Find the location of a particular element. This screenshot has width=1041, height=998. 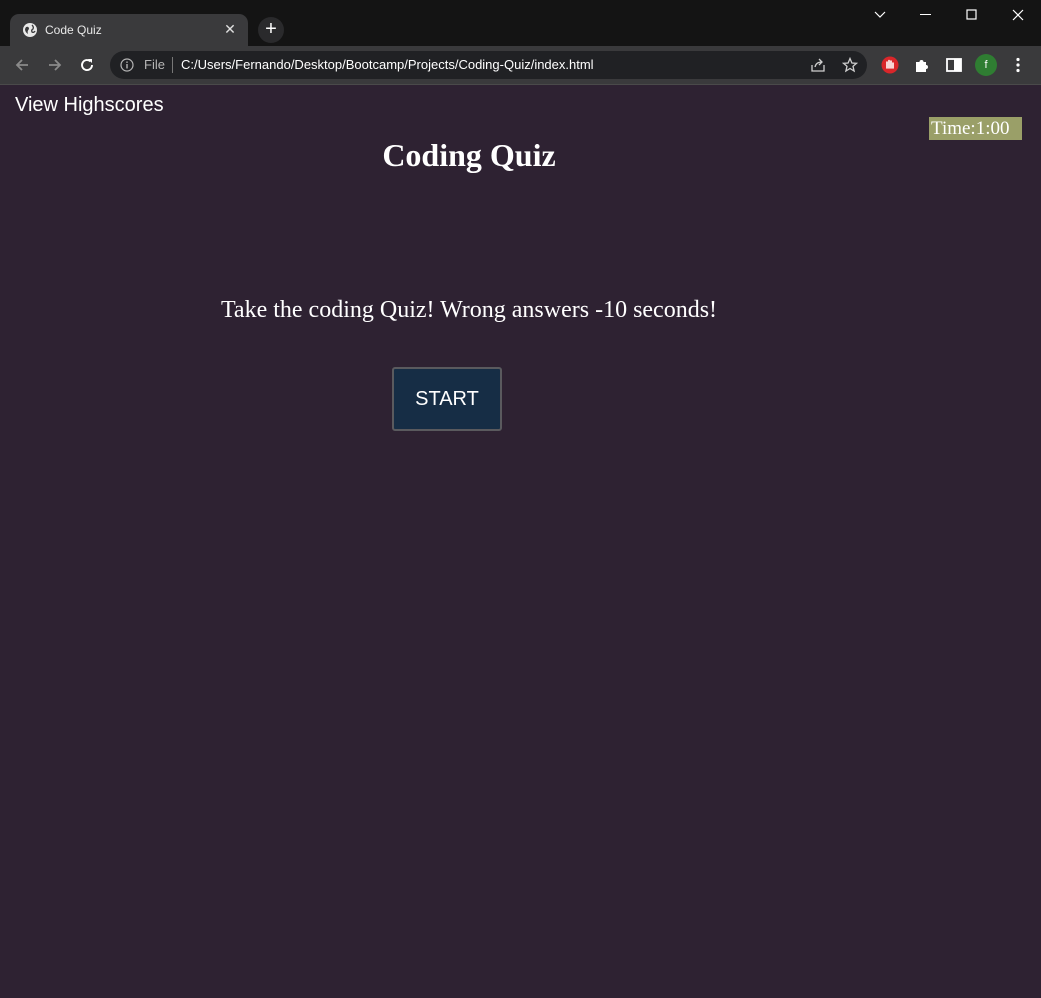

stop-hand-extension-icon is located at coordinates (890, 67).